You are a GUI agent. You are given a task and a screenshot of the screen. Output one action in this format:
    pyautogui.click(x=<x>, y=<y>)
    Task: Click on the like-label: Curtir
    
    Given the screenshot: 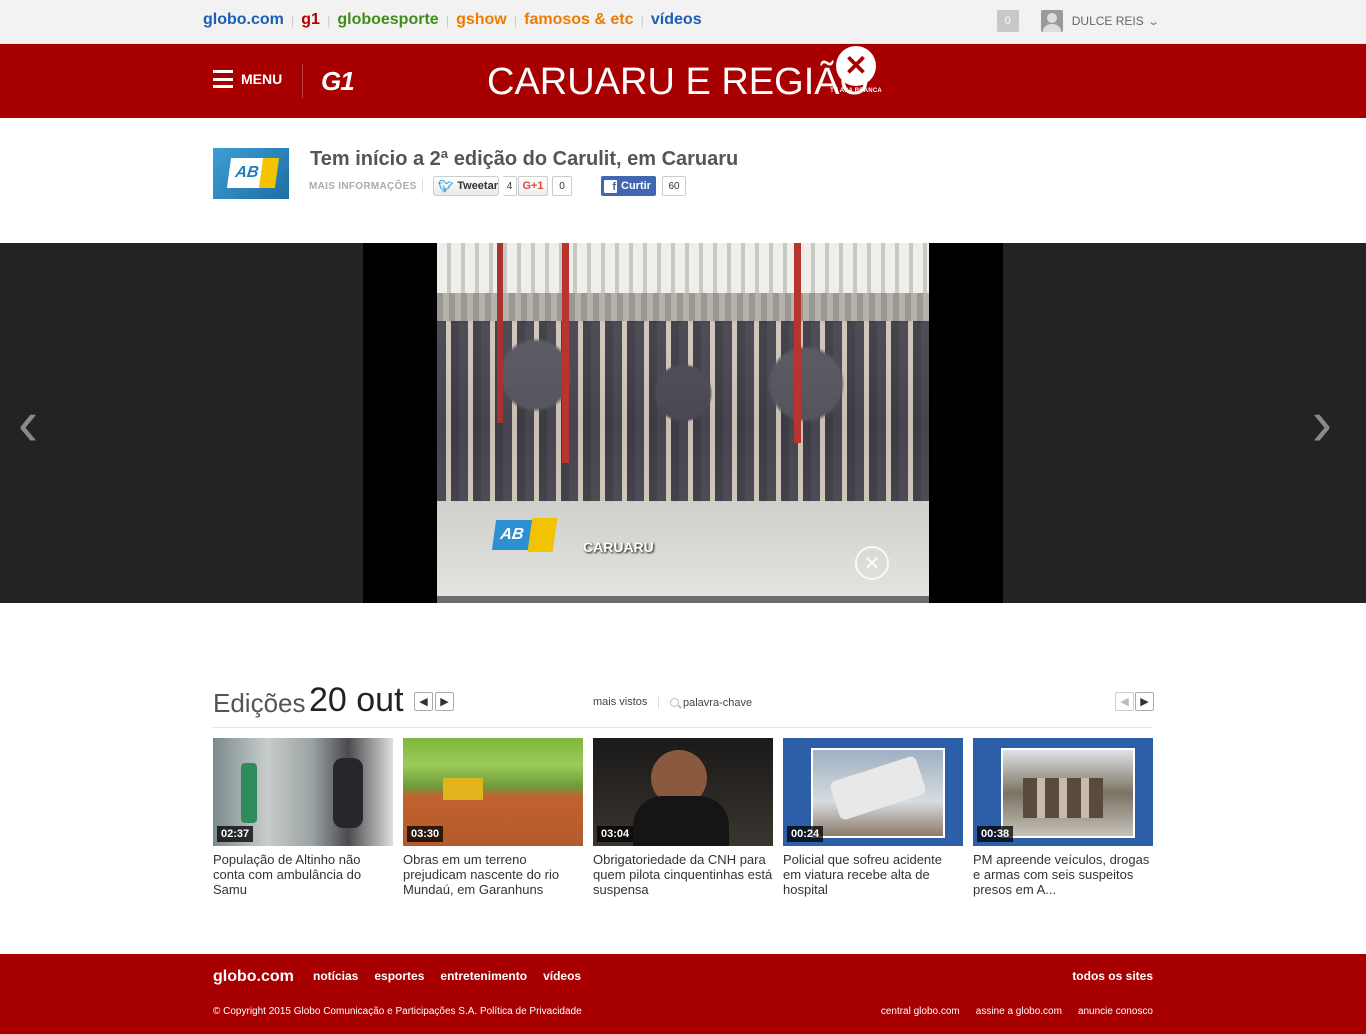 What is the action you would take?
    pyautogui.click(x=636, y=186)
    